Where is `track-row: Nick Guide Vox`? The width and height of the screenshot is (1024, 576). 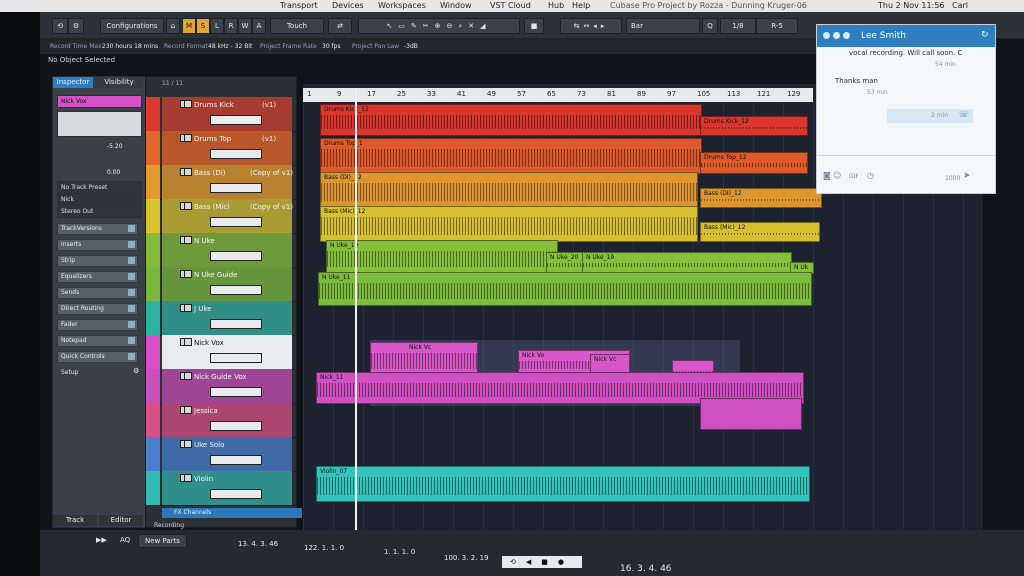 track-row: Nick Guide Vox is located at coordinates (221, 386).